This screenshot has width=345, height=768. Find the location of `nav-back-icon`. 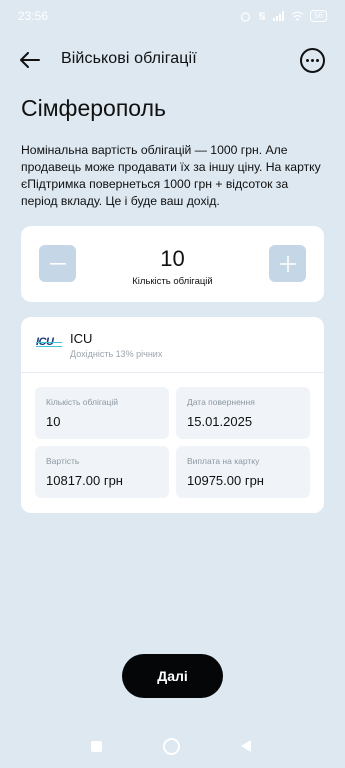

nav-back-icon is located at coordinates (246, 746).